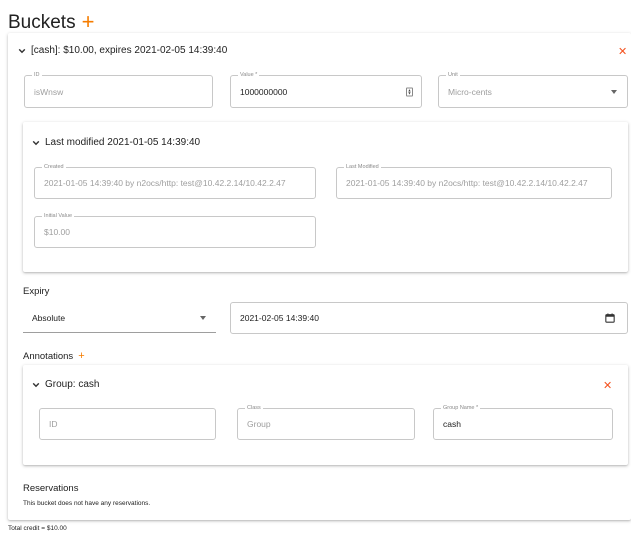 The width and height of the screenshot is (631, 533). Describe the element at coordinates (57, 232) in the screenshot. I see `initial-value-field-value: $10.00` at that location.